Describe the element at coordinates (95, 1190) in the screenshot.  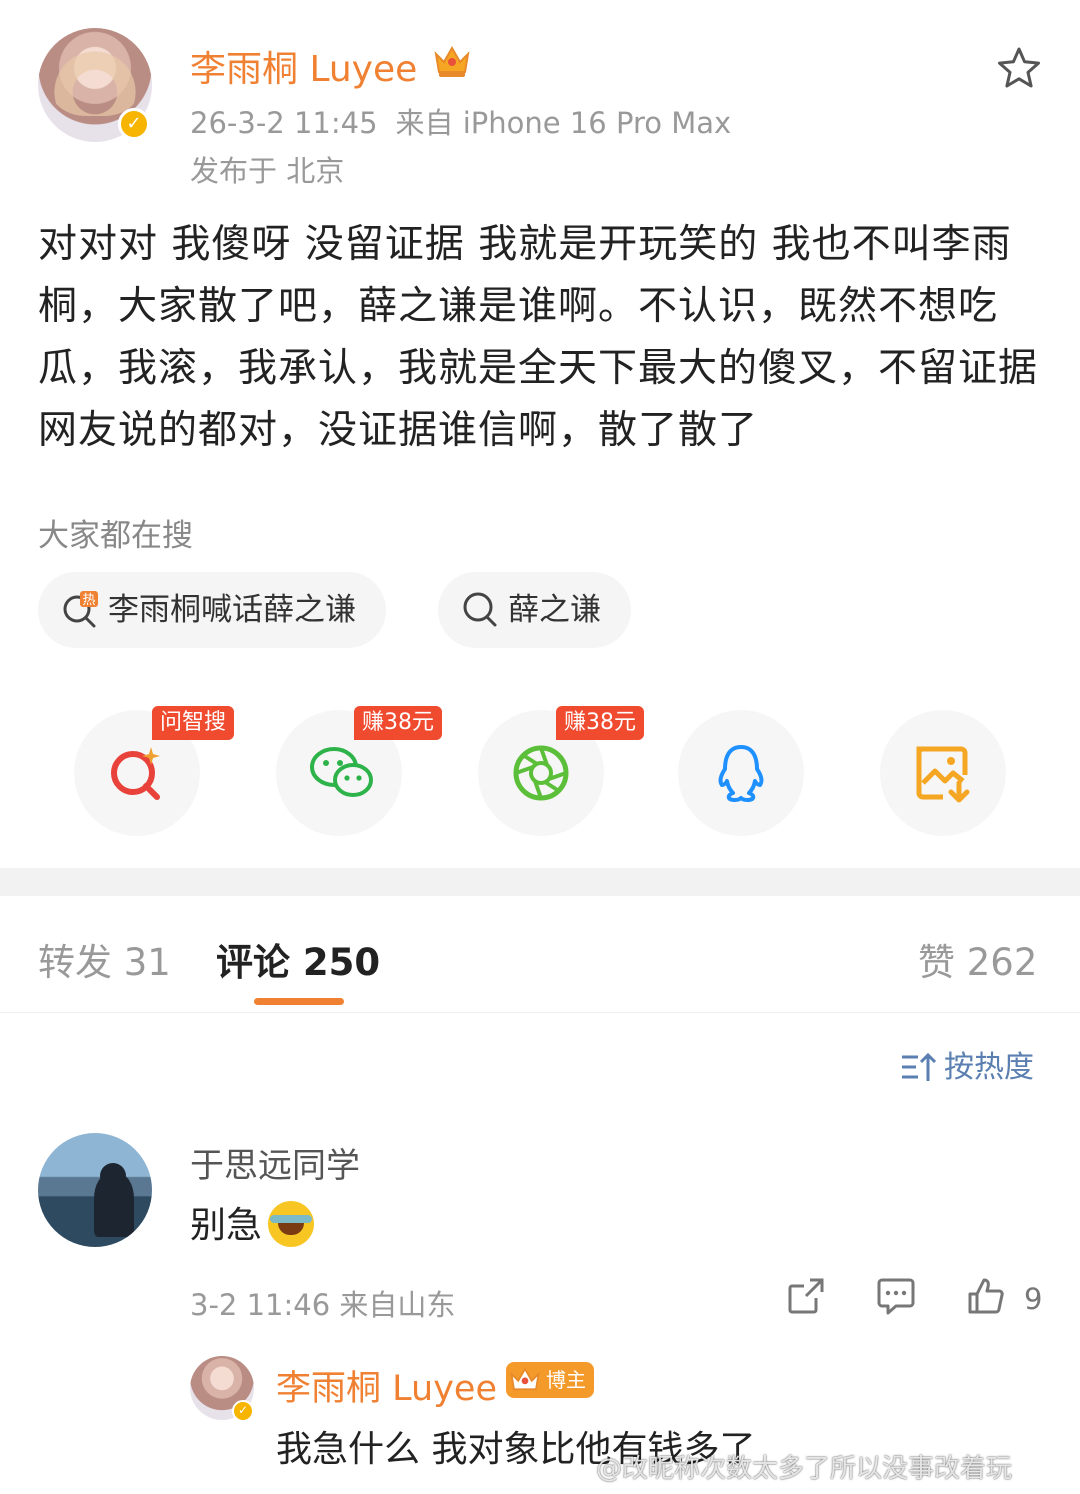
I see `commenter-avatar` at that location.